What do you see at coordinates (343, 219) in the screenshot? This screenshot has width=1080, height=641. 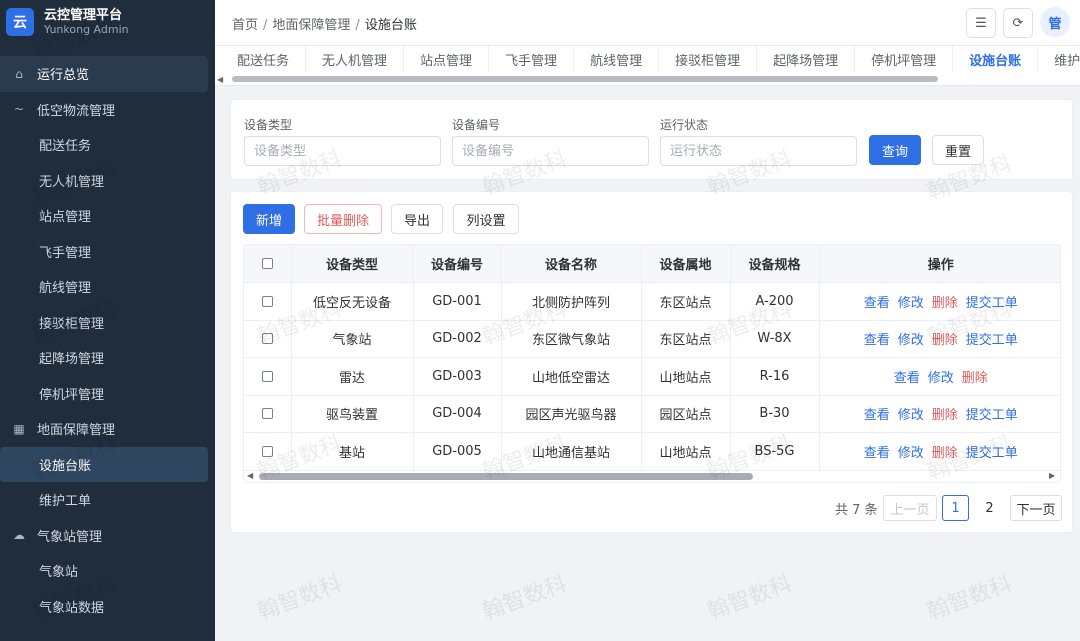 I see `batch-delete-button: 批量删除` at bounding box center [343, 219].